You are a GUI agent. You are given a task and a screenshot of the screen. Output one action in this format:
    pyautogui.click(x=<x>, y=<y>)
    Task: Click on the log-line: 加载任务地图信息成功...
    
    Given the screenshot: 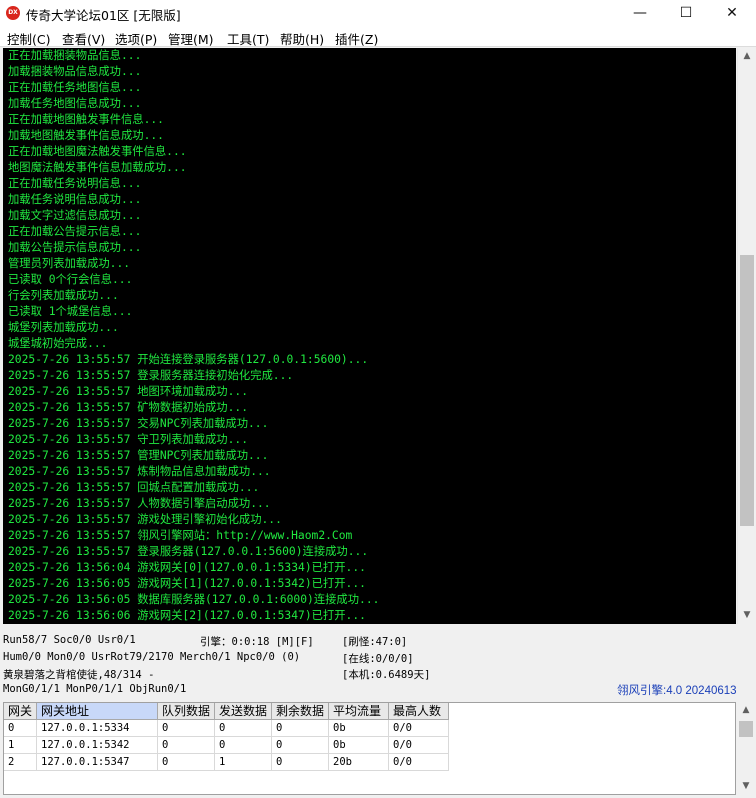 What is the action you would take?
    pyautogui.click(x=75, y=103)
    